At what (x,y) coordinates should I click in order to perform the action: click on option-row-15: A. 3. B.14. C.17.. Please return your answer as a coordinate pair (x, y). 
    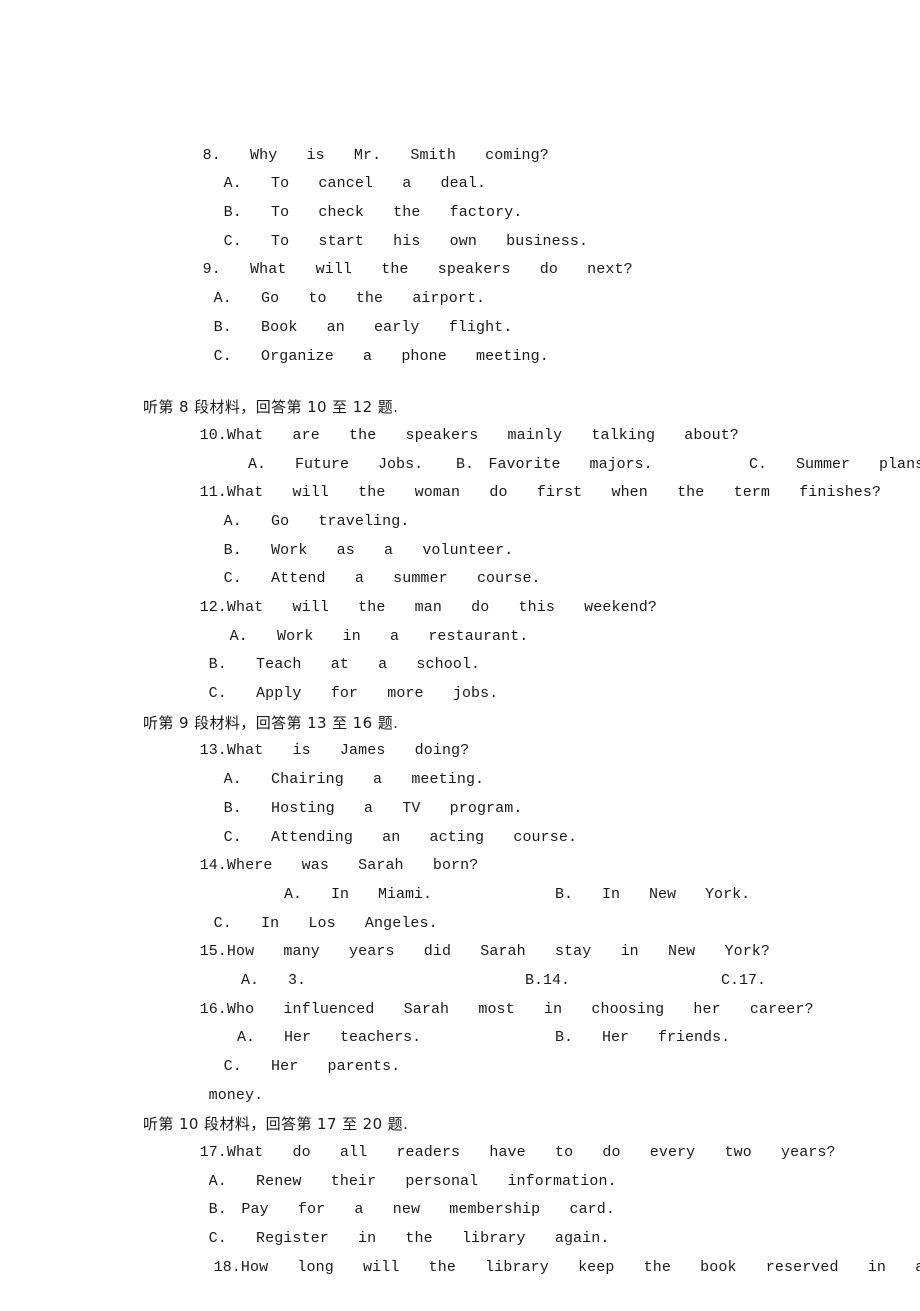
    Looking at the image, I should click on (492, 963).